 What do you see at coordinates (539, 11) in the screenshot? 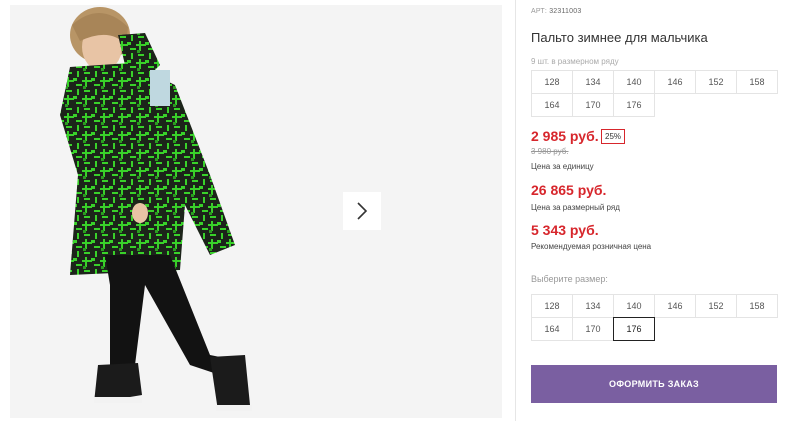
I see `article-label: АРТ:` at bounding box center [539, 11].